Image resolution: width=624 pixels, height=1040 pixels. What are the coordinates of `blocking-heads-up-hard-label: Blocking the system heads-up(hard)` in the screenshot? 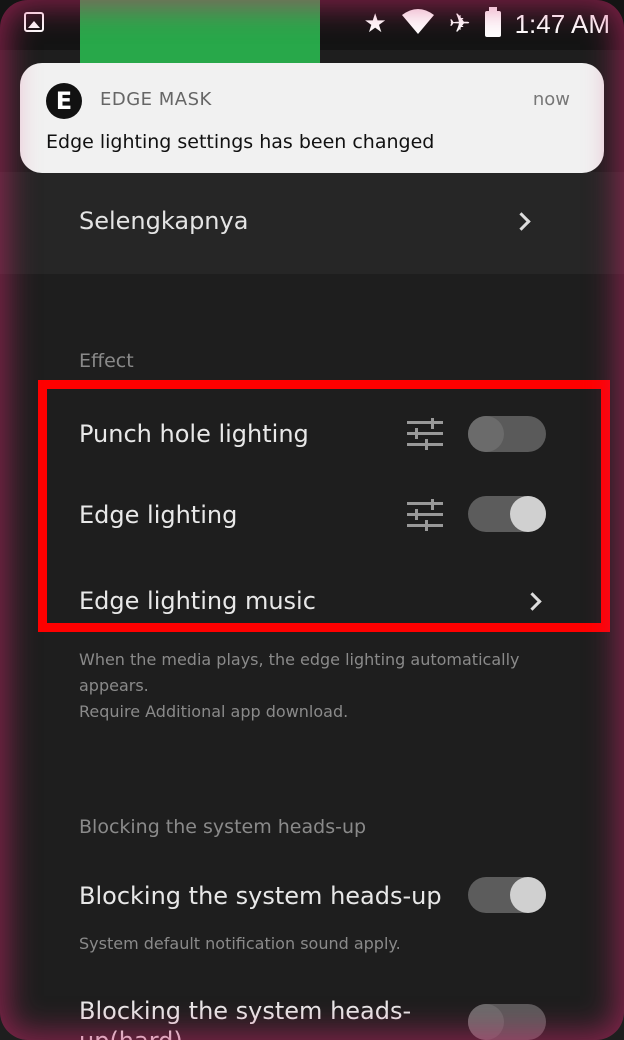 It's located at (245, 1018).